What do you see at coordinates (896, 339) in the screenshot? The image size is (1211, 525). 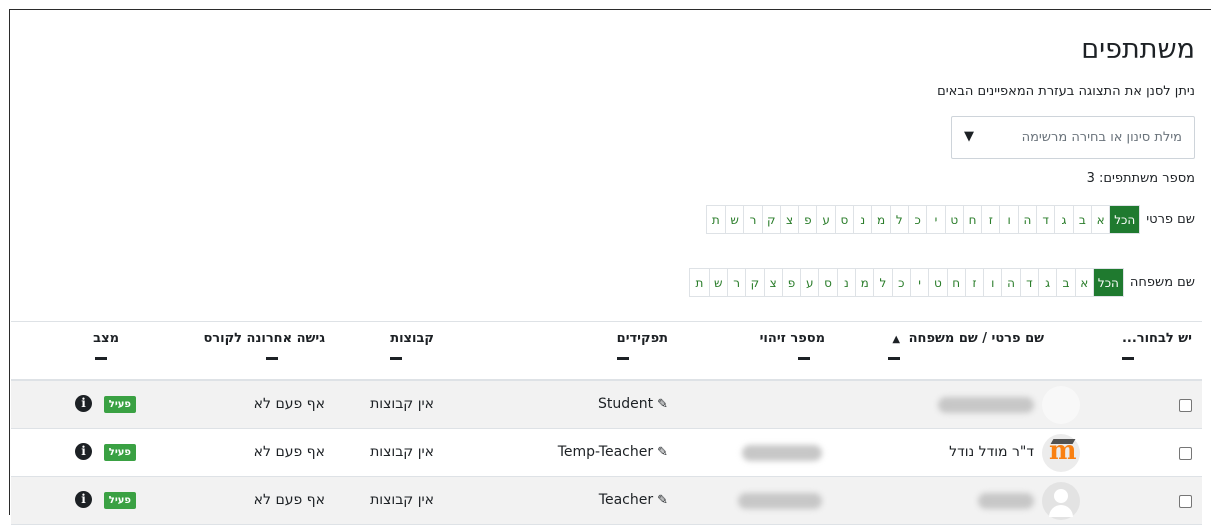 I see `sort-ascending-icon: ▲` at bounding box center [896, 339].